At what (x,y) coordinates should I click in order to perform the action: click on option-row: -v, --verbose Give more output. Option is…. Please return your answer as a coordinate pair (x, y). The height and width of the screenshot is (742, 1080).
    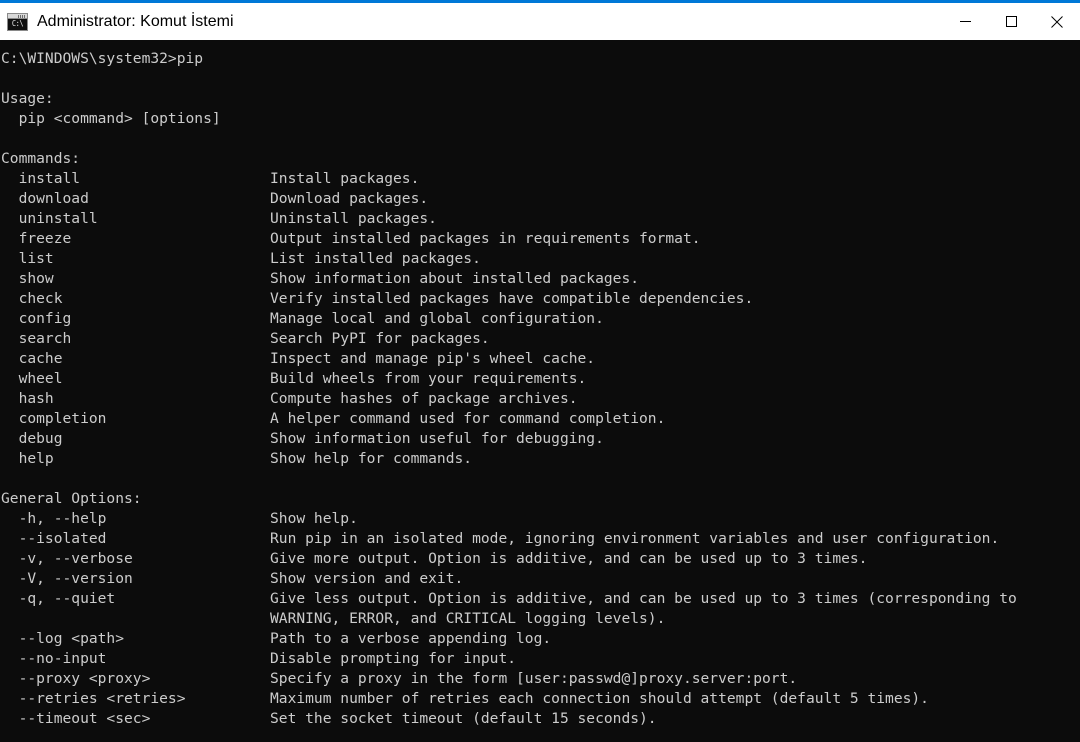
    Looking at the image, I should click on (540, 559).